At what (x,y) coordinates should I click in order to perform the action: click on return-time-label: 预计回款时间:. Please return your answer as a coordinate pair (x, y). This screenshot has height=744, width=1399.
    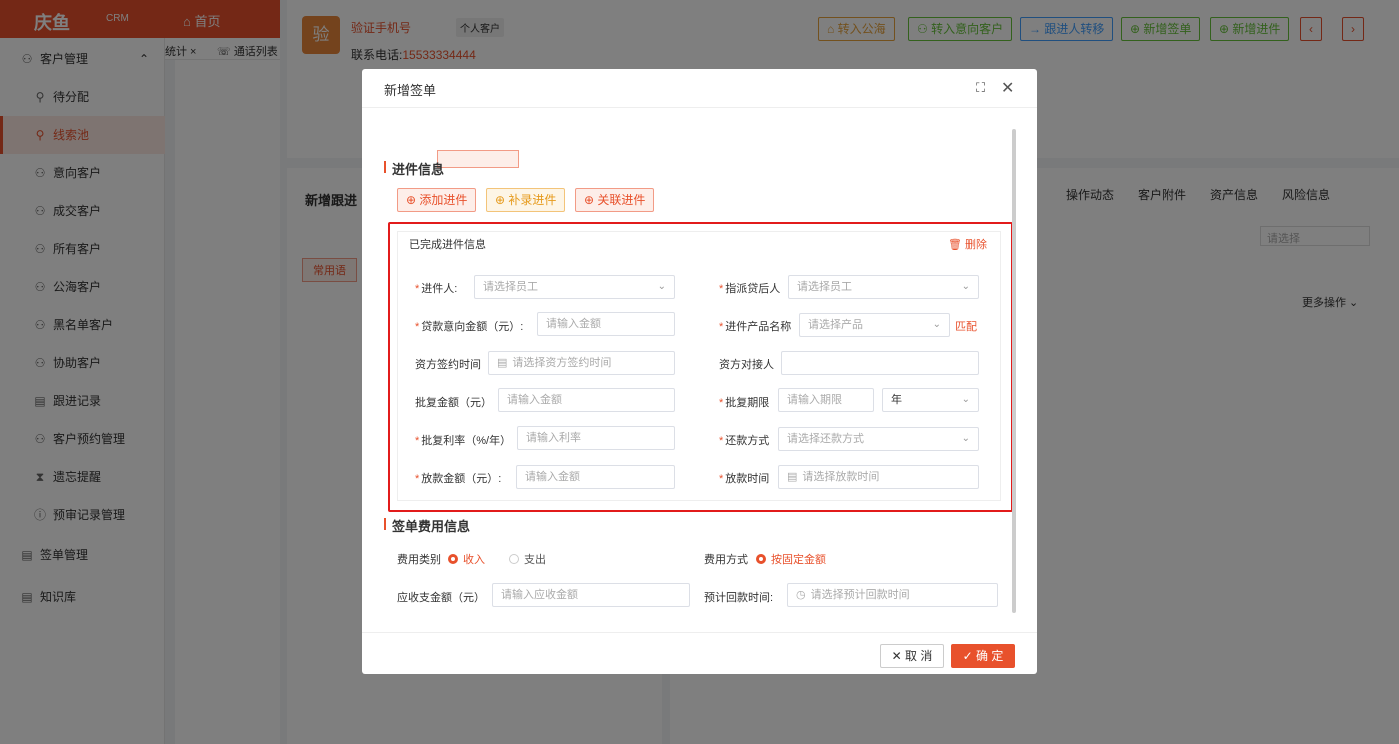
    Looking at the image, I should click on (739, 598).